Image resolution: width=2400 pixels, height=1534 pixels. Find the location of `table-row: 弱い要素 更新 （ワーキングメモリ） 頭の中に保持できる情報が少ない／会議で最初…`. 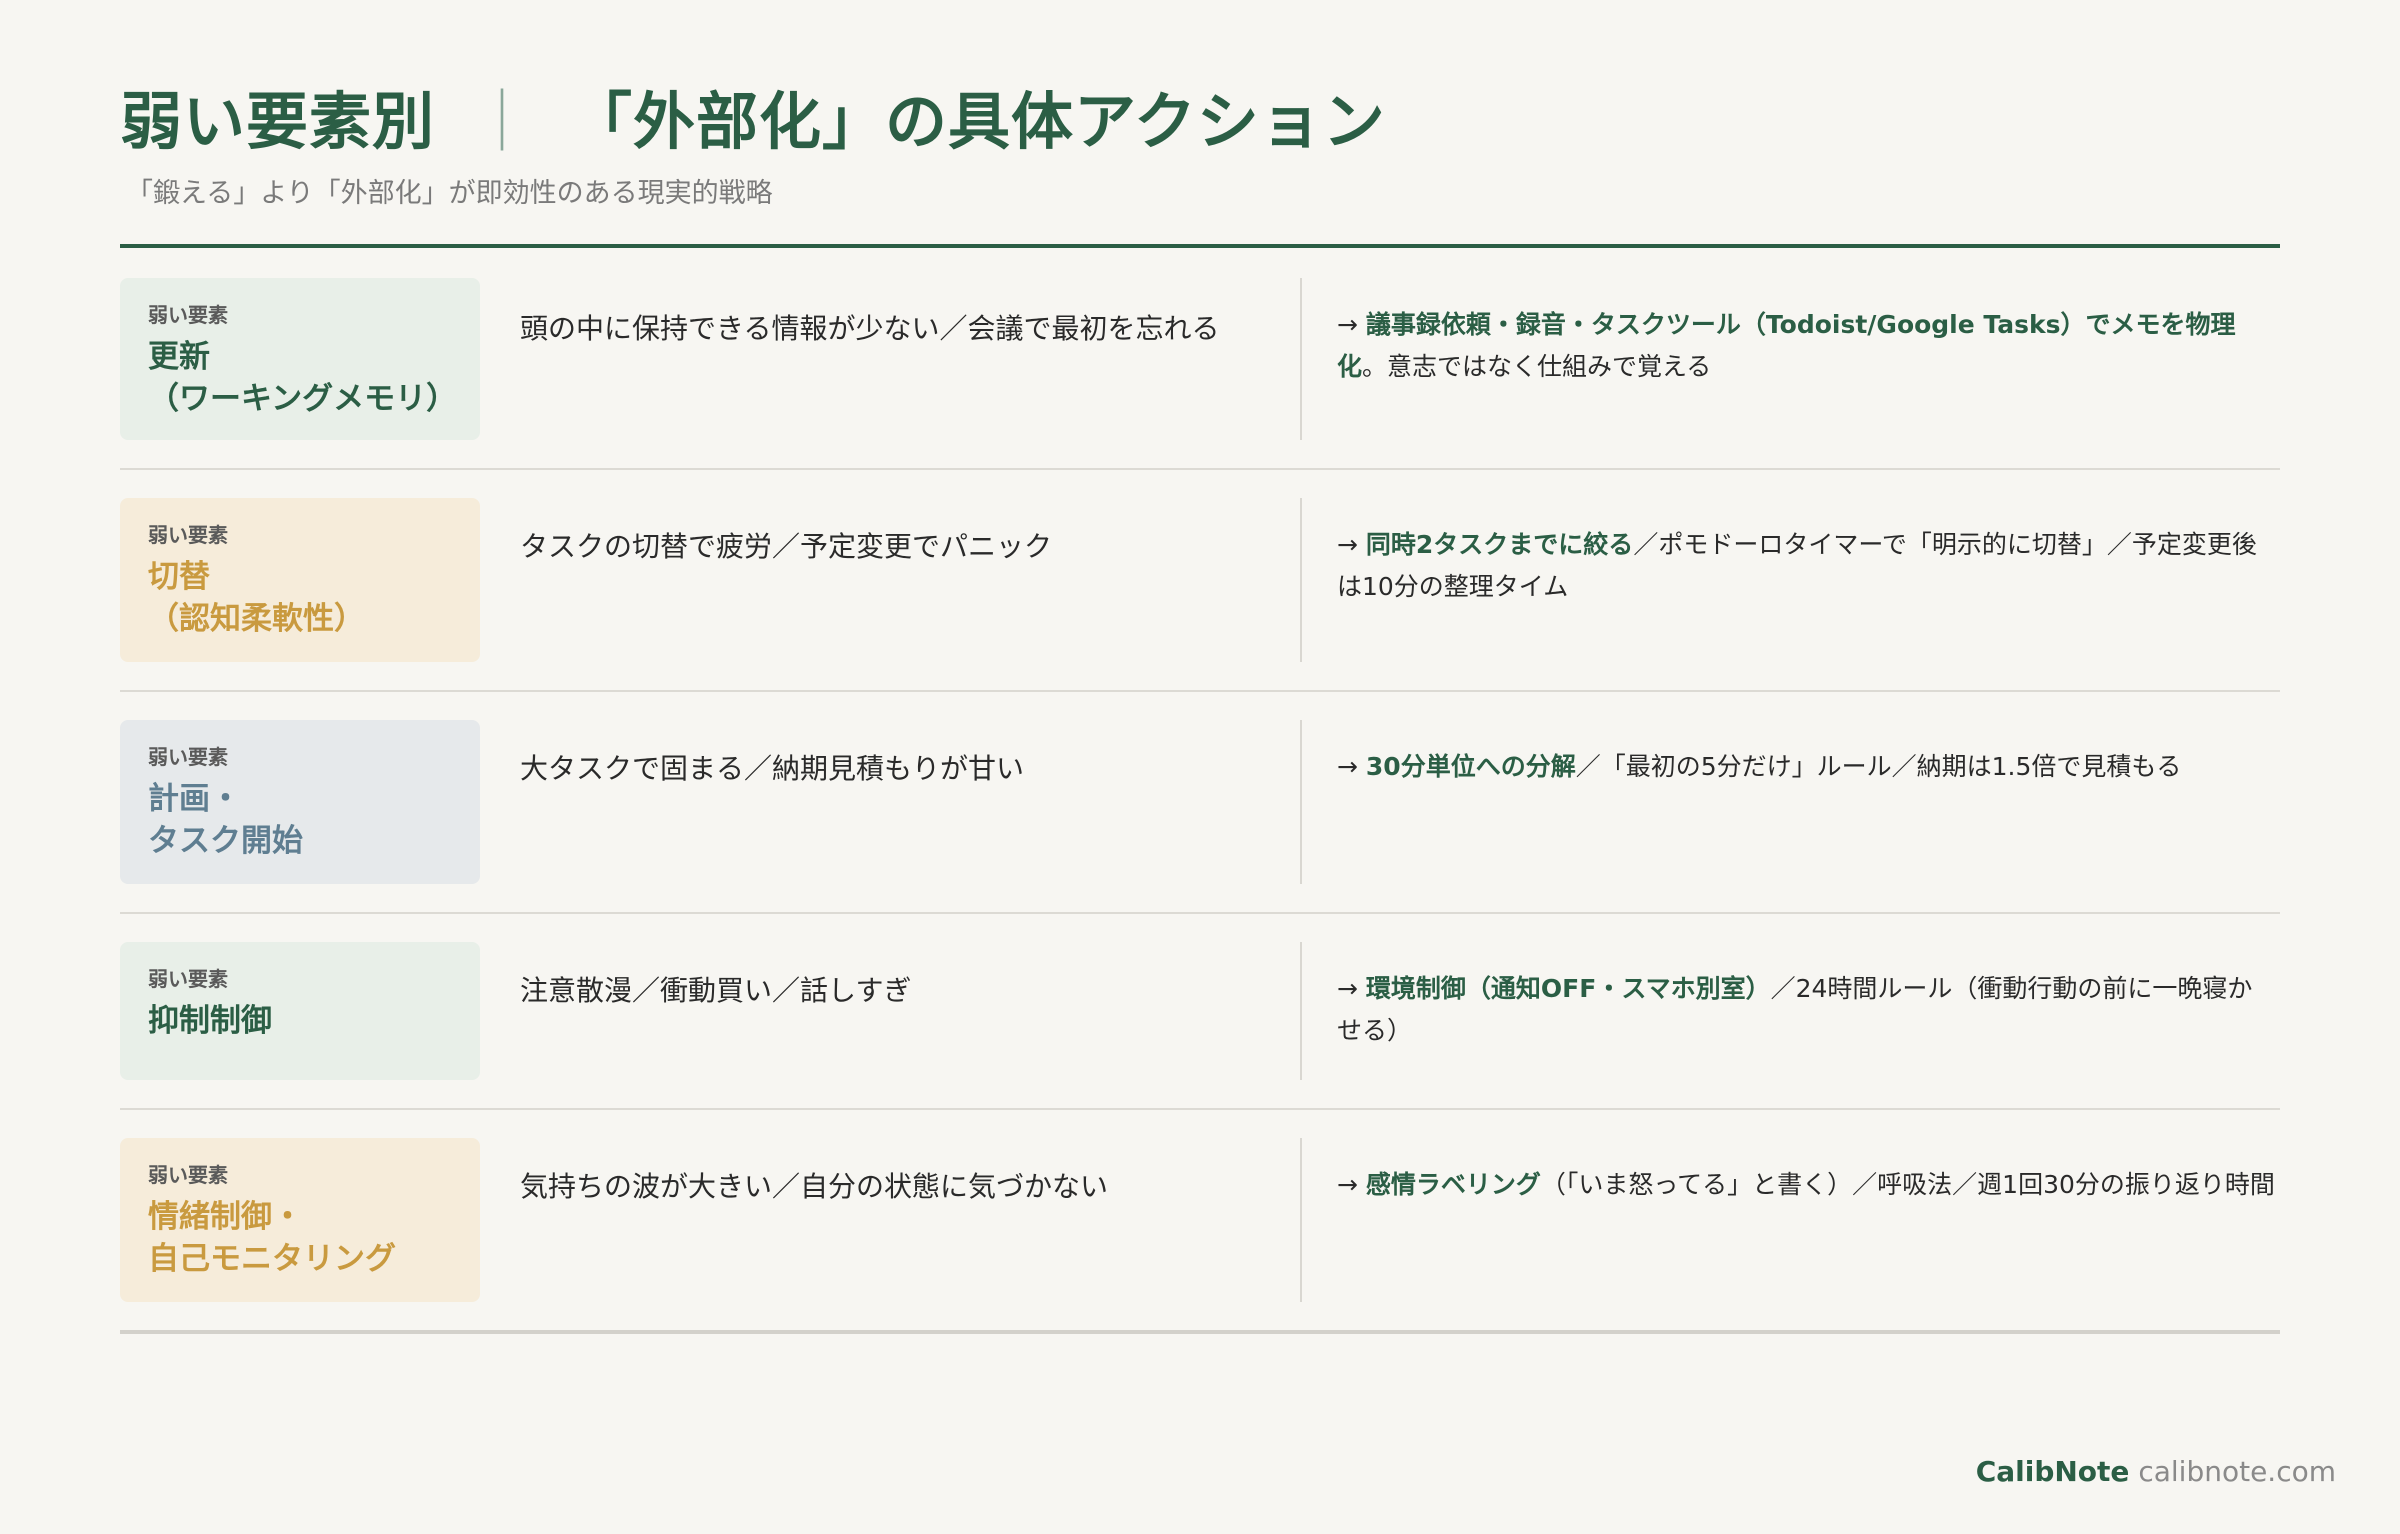

table-row: 弱い要素 更新 （ワーキングメモリ） 頭の中に保持できる情報が少ない／会議で最初… is located at coordinates (1200, 359).